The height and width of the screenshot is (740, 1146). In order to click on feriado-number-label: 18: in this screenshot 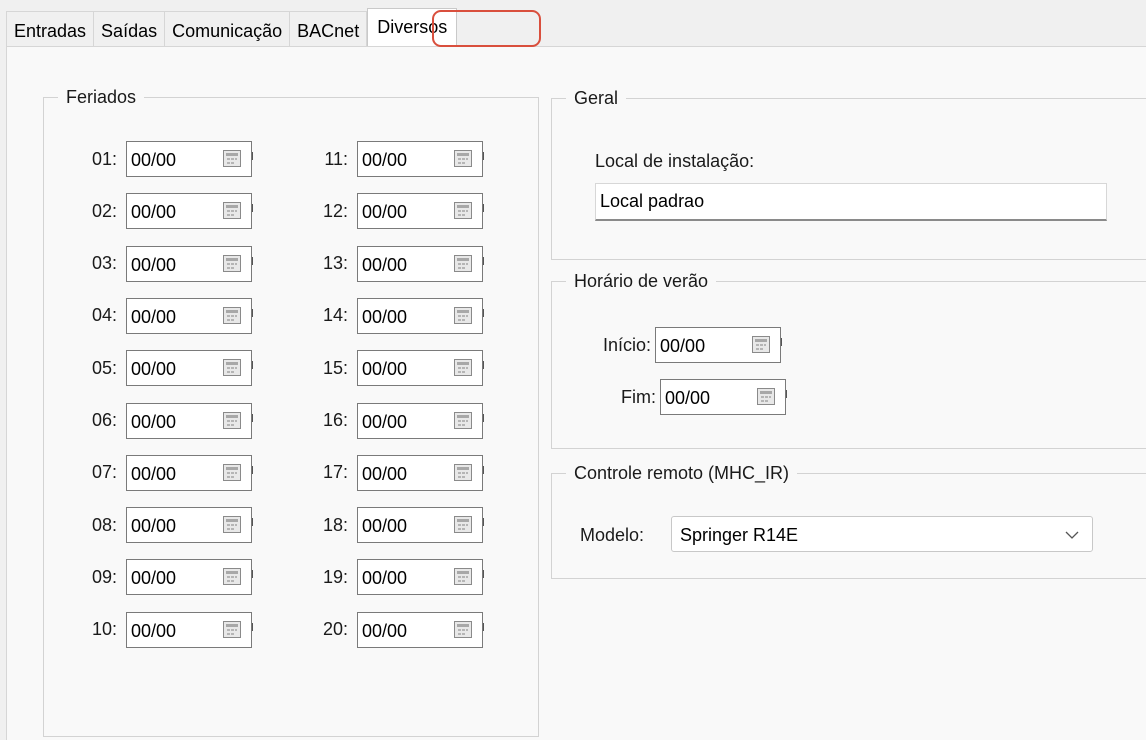, I will do `click(335, 524)`.